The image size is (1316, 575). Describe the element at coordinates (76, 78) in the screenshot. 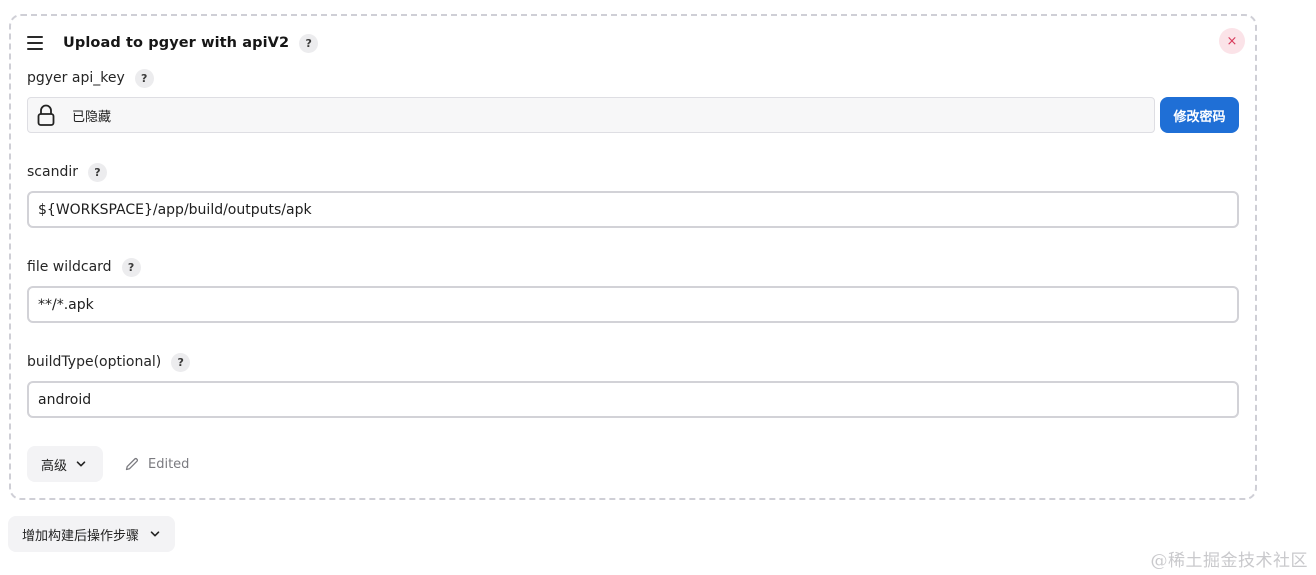

I see `api-key-label: pgyer api_key` at that location.